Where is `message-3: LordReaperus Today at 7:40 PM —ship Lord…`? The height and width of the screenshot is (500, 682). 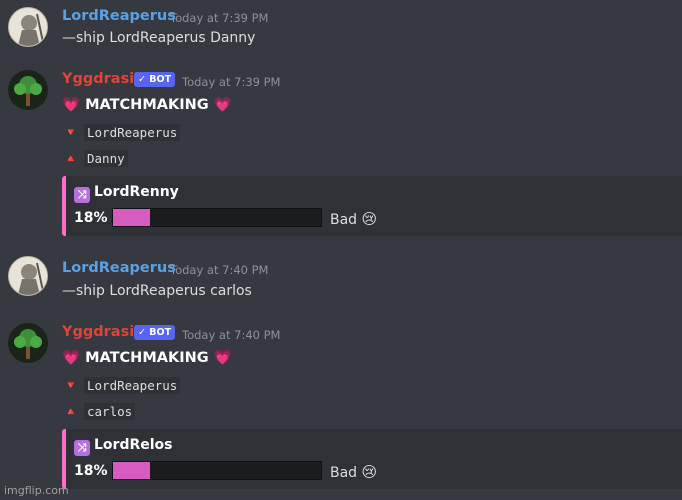 message-3: LordReaperus Today at 7:40 PM —ship Lord… is located at coordinates (341, 283).